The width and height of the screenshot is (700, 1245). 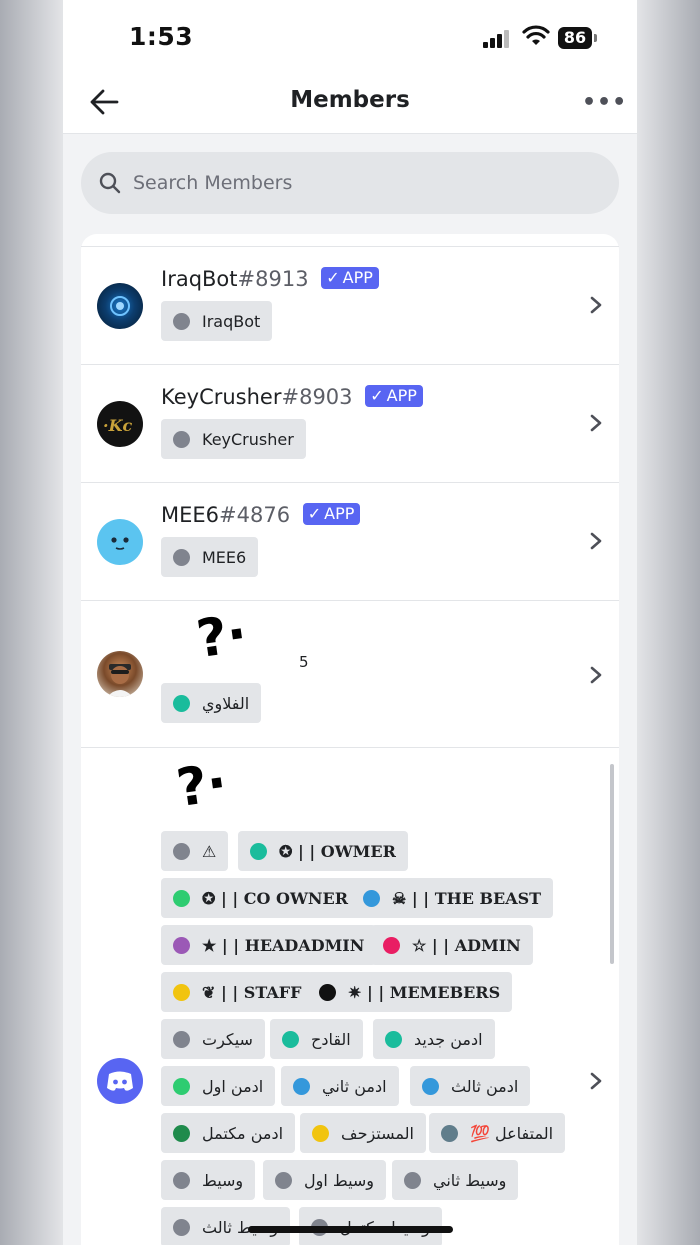 What do you see at coordinates (283, 945) in the screenshot?
I see `role-label: ★ | | HEADADMIN` at bounding box center [283, 945].